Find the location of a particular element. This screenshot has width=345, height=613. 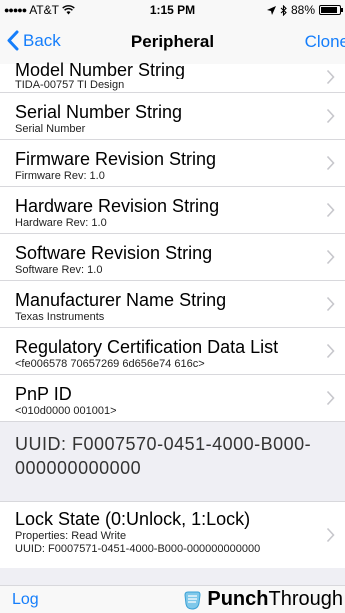

row-subtitle: Software Rev: 1.0 is located at coordinates (59, 270).